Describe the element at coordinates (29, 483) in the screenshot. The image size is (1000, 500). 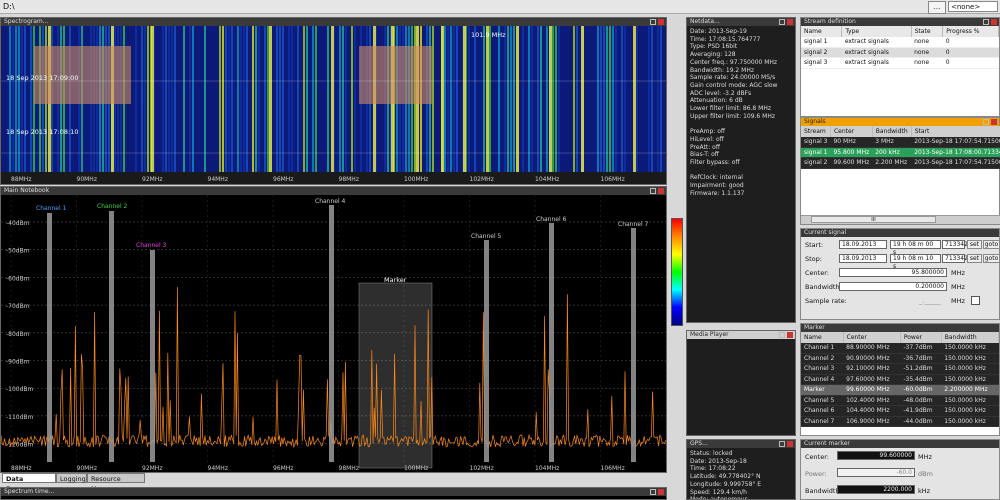
I see `tab-data-processor: Data Processor` at that location.